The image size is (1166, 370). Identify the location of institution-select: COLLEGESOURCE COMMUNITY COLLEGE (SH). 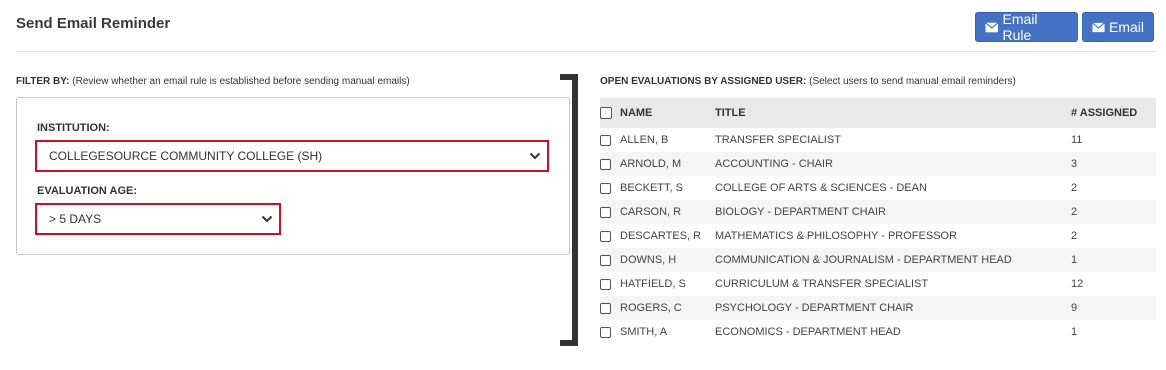
(292, 156).